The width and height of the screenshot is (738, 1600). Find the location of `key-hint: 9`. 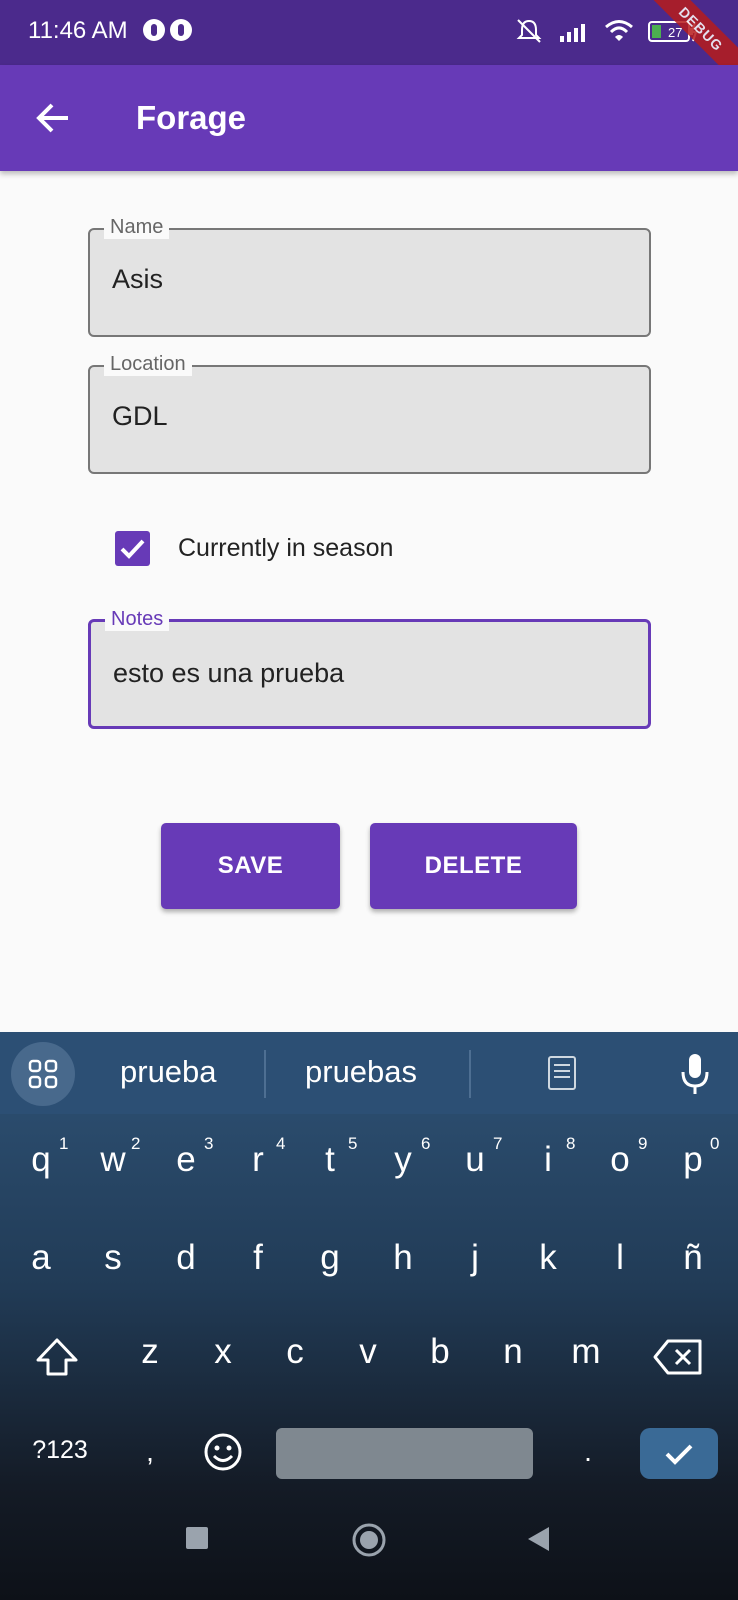

key-hint: 9 is located at coordinates (643, 1143).